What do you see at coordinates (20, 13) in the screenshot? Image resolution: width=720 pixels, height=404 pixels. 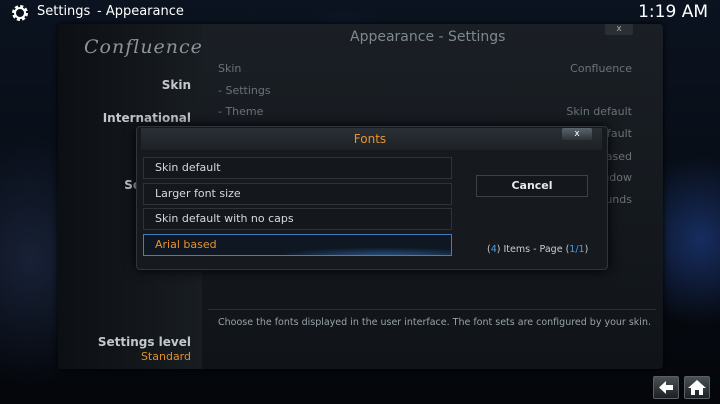 I see `gear-icon` at bounding box center [20, 13].